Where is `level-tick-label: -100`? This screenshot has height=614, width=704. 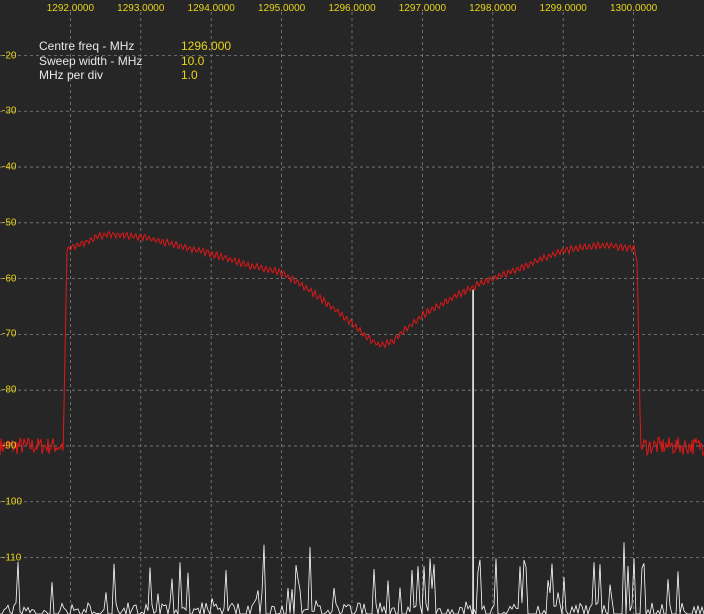
level-tick-label: -100 is located at coordinates (12, 502).